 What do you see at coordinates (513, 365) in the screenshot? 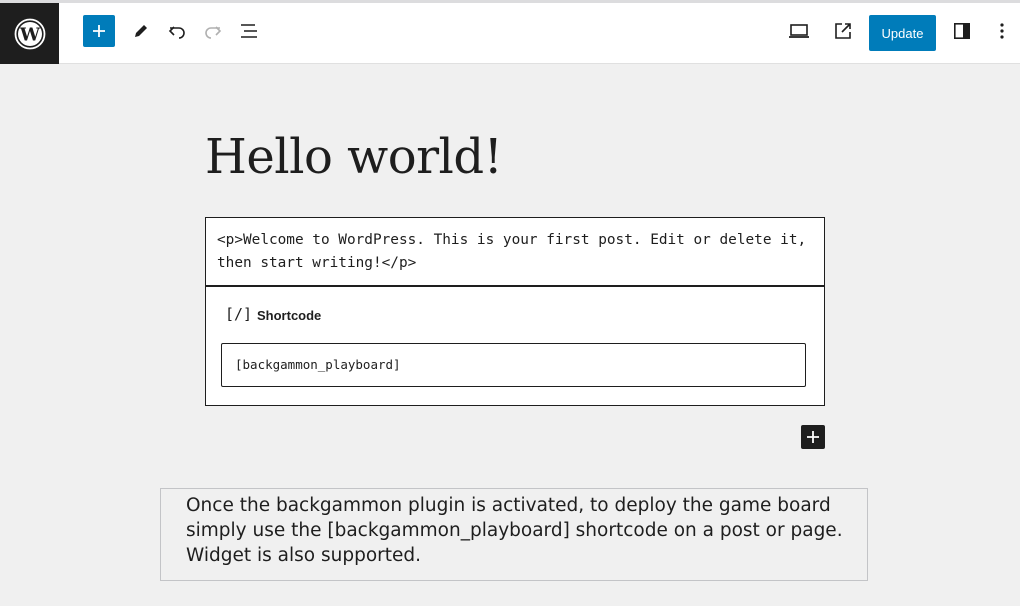
I see `shortcode-input: [backgammon_playboard]` at bounding box center [513, 365].